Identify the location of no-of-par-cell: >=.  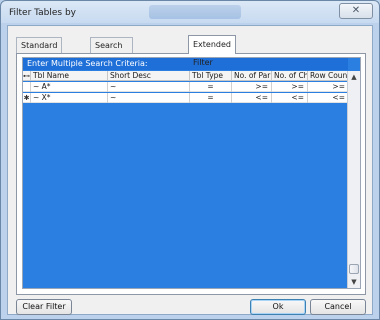
(252, 87).